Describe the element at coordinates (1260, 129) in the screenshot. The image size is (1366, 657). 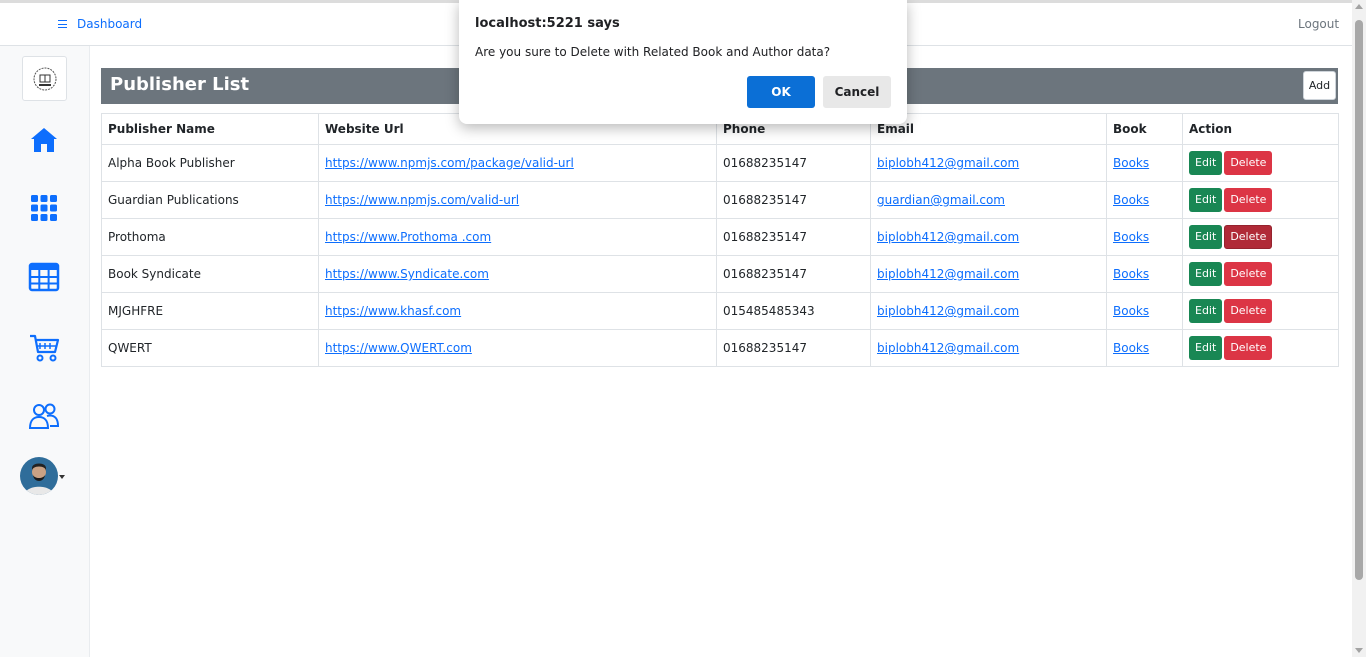
I see `column-header-action: Action` at that location.